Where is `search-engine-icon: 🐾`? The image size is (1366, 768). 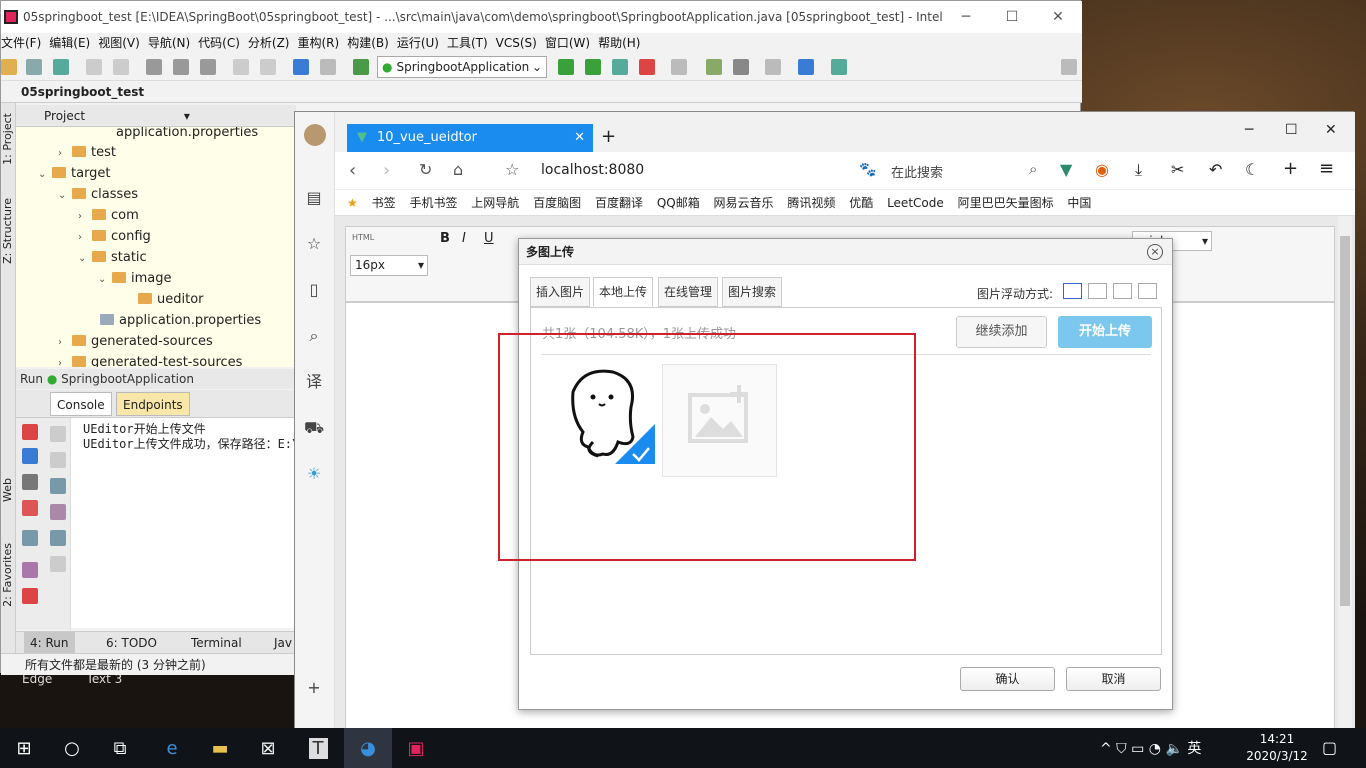 search-engine-icon: 🐾 is located at coordinates (867, 170).